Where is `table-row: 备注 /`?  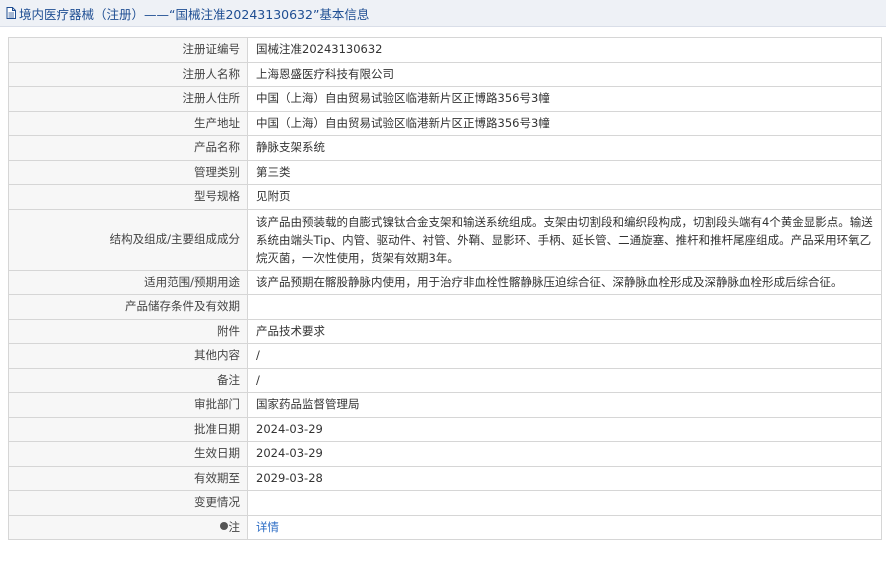 table-row: 备注 / is located at coordinates (445, 380).